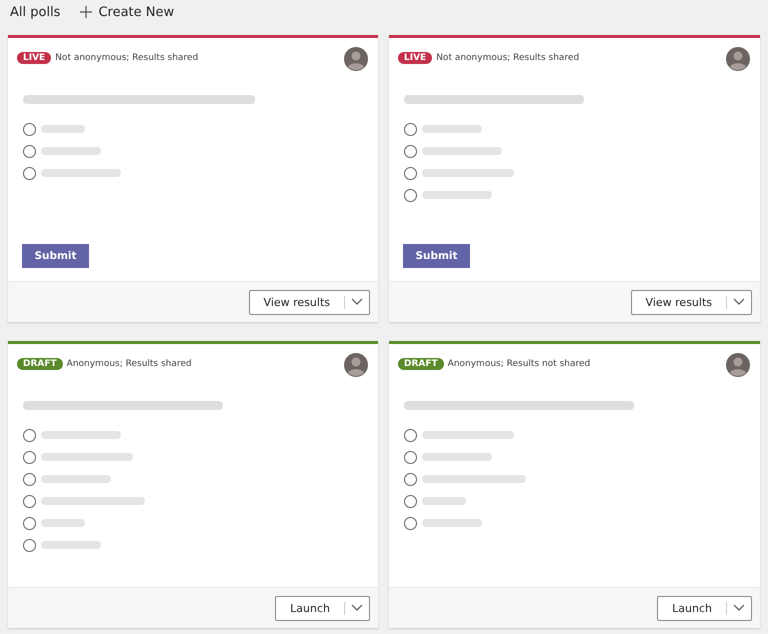 This screenshot has width=768, height=634. What do you see at coordinates (127, 12) in the screenshot?
I see `create-new-button: Create New` at bounding box center [127, 12].